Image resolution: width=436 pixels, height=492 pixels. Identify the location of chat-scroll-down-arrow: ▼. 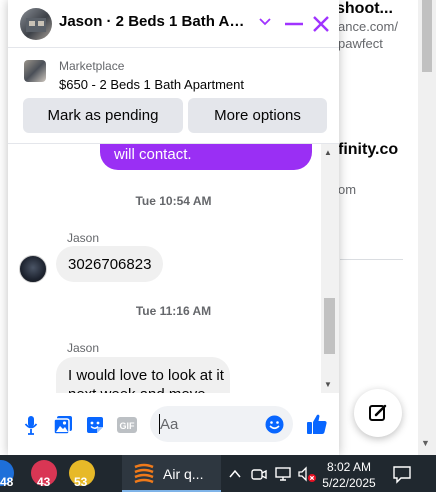
(328, 384).